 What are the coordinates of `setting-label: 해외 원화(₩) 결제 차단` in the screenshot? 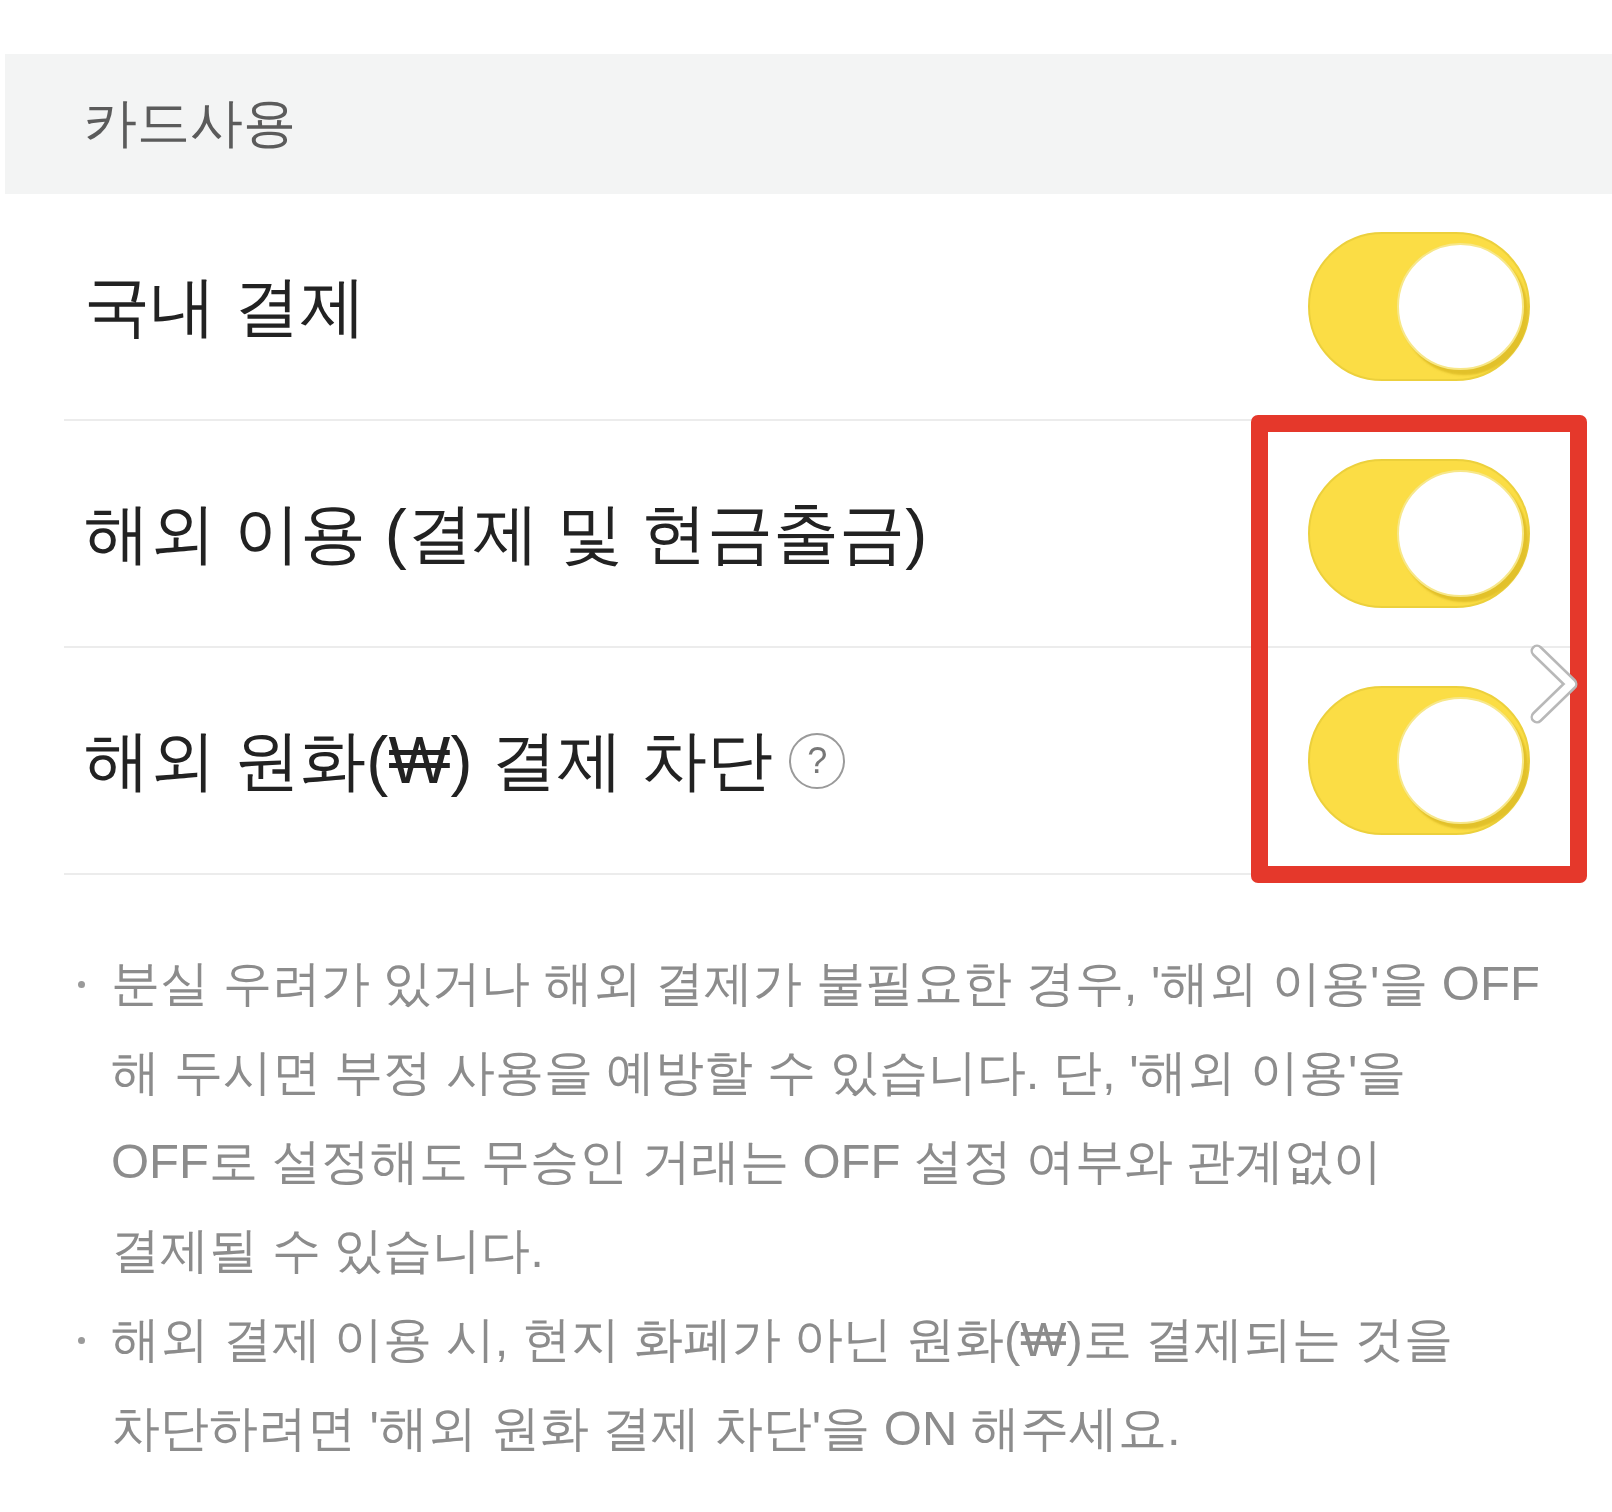 It's located at (429, 760).